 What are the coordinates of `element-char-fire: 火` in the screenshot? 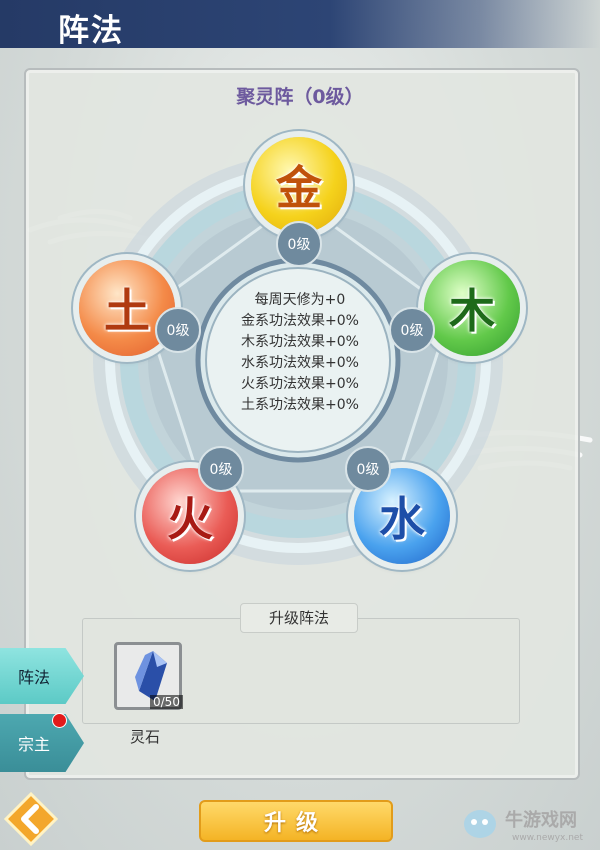 It's located at (190, 519).